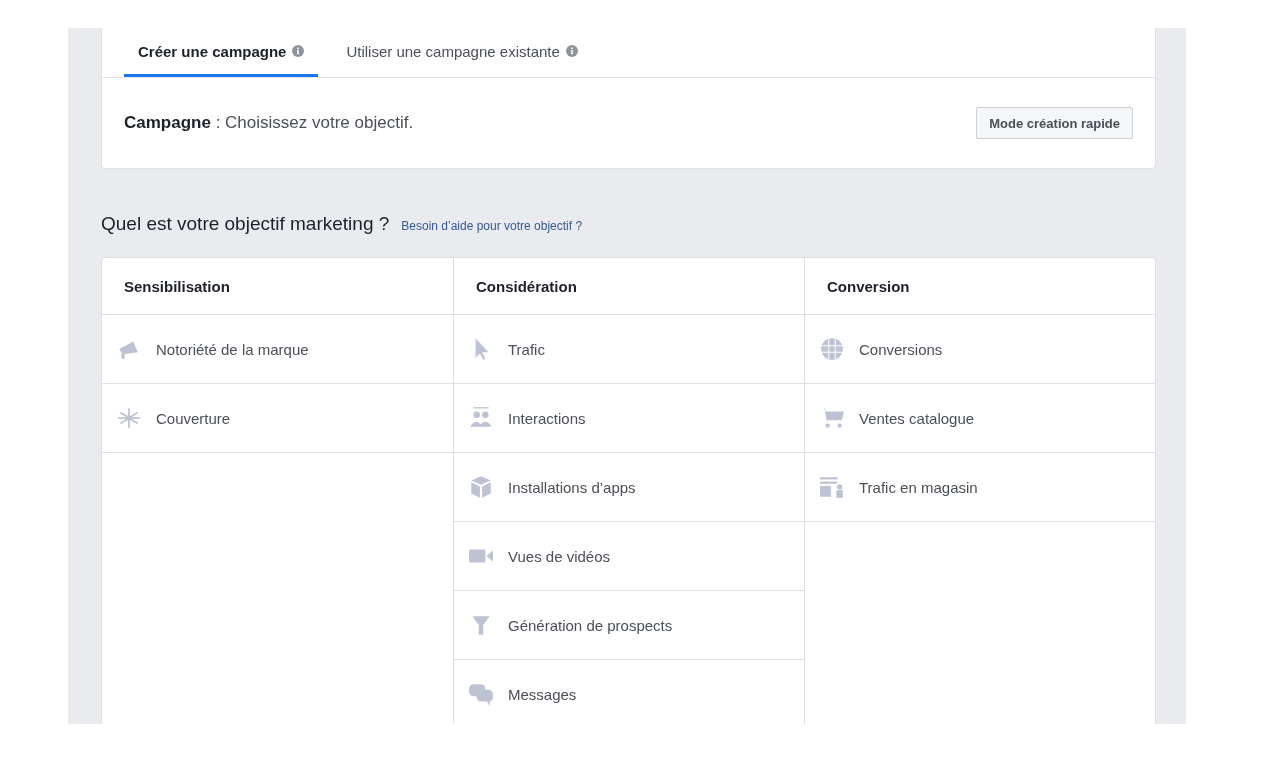 The image size is (1280, 780). What do you see at coordinates (462, 52) in the screenshot?
I see `tab: Utiliser une campagne existante` at bounding box center [462, 52].